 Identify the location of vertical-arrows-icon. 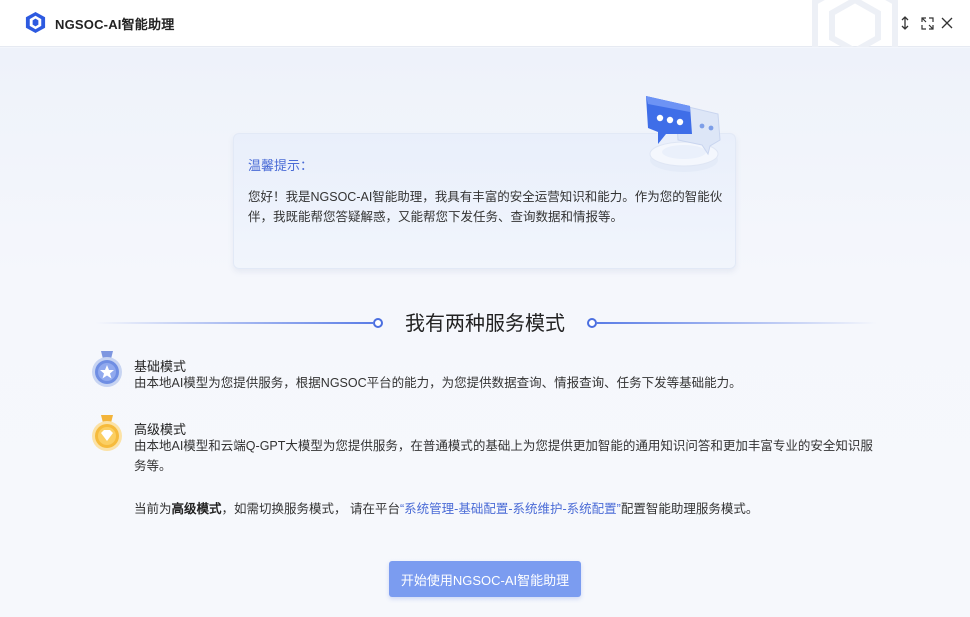
(905, 23).